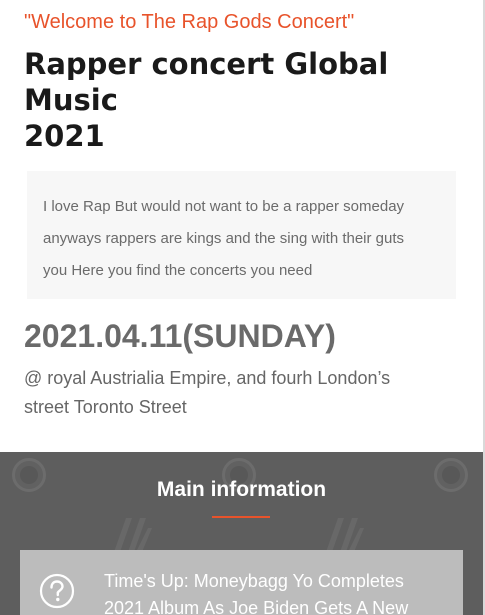  What do you see at coordinates (64, 136) in the screenshot?
I see `title-line: 2021` at bounding box center [64, 136].